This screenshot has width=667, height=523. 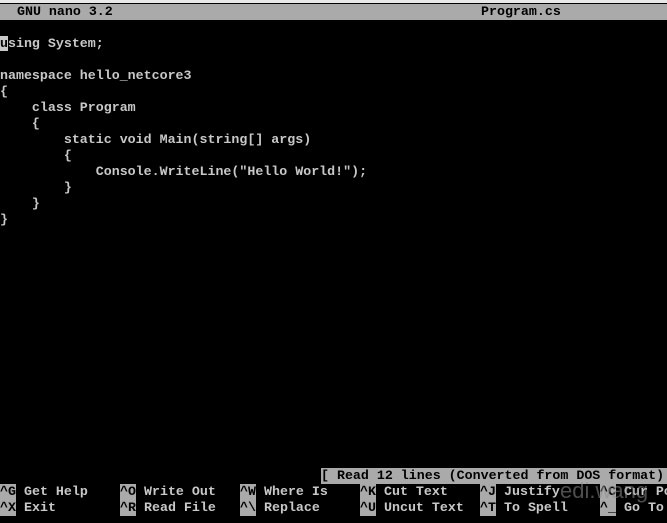 I want to click on code-line: namespace hello_netcore3, so click(x=333, y=76).